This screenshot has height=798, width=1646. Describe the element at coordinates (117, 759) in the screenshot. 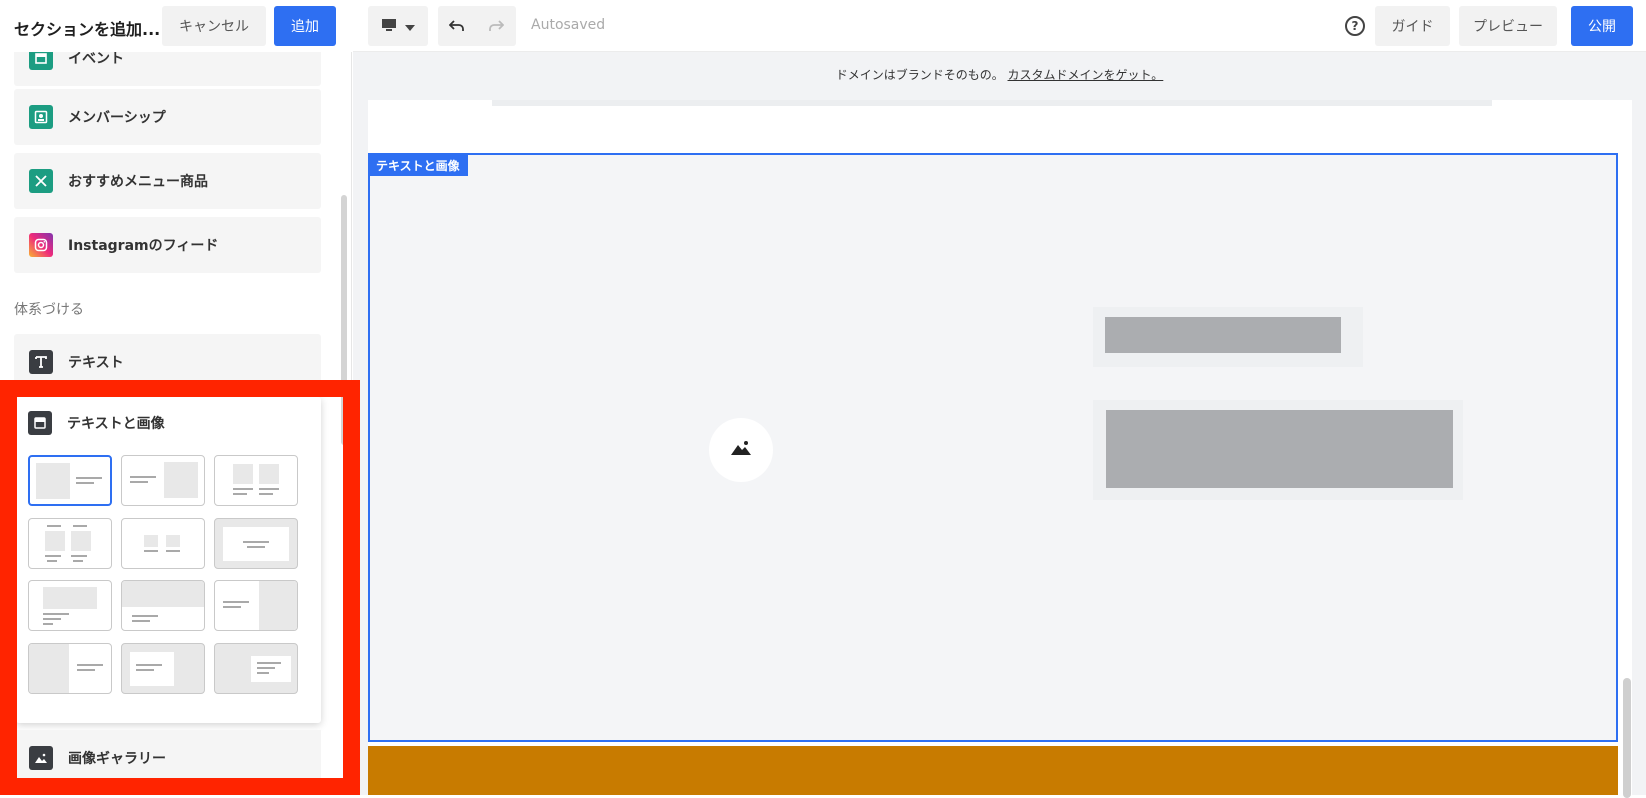

I see `section-item-label: 画像ギャラリー` at that location.